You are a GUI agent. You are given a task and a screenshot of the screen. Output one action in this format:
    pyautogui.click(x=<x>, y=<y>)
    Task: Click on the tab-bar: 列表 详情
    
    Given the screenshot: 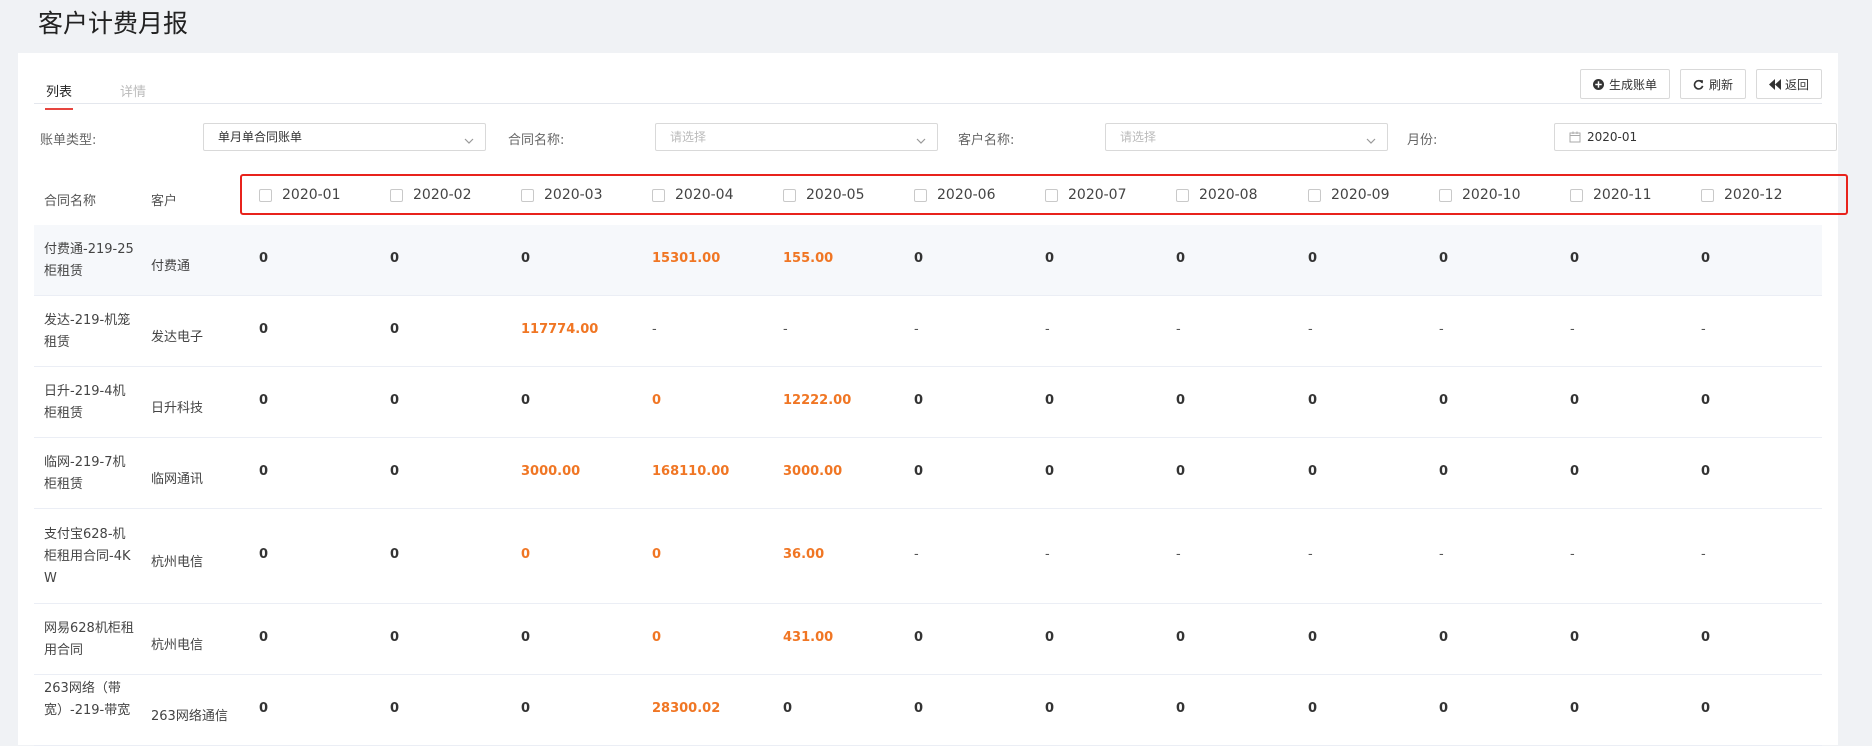 What is the action you would take?
    pyautogui.click(x=928, y=88)
    